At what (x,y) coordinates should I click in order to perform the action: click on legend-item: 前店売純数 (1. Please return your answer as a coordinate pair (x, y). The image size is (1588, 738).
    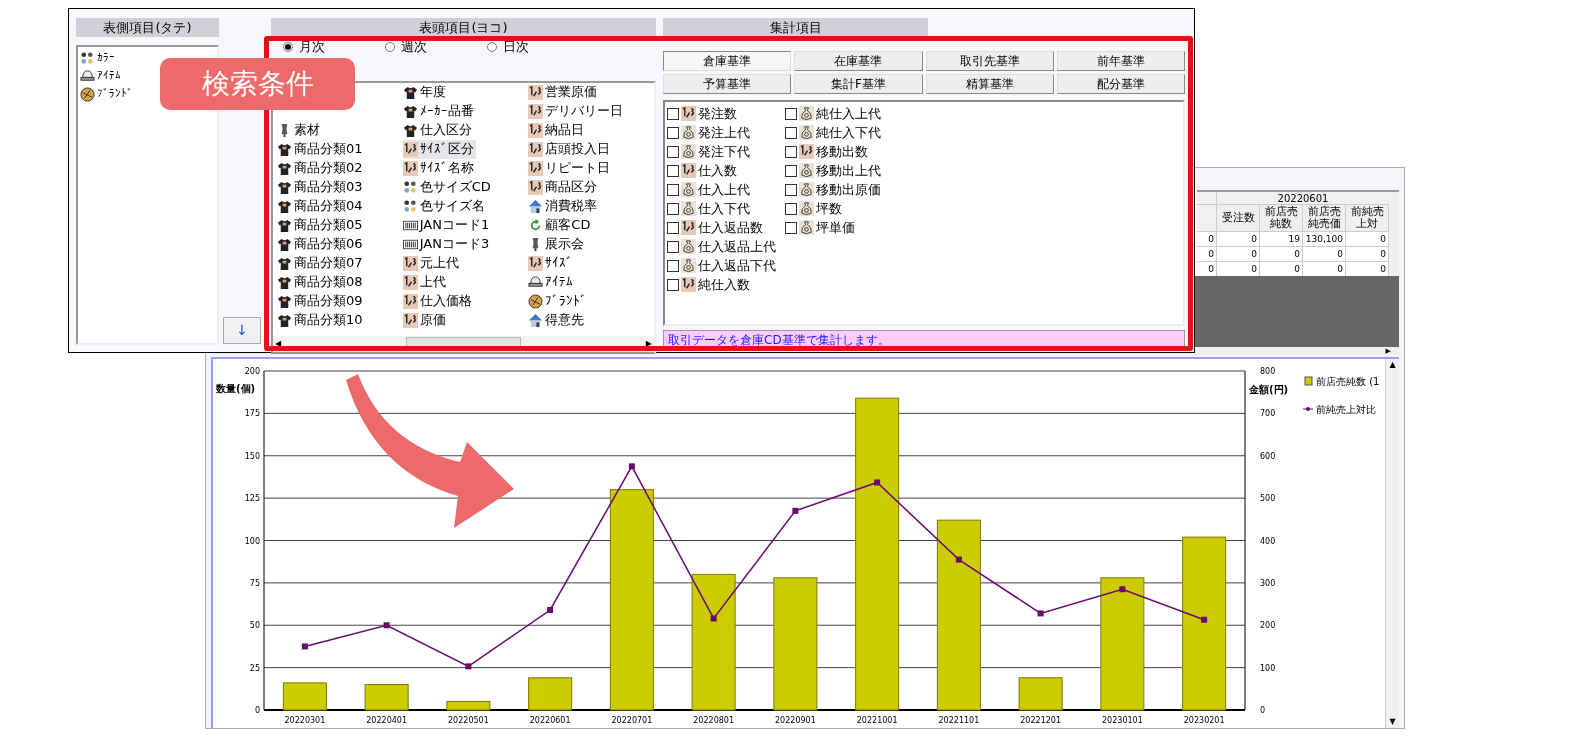
    Looking at the image, I should click on (1342, 381).